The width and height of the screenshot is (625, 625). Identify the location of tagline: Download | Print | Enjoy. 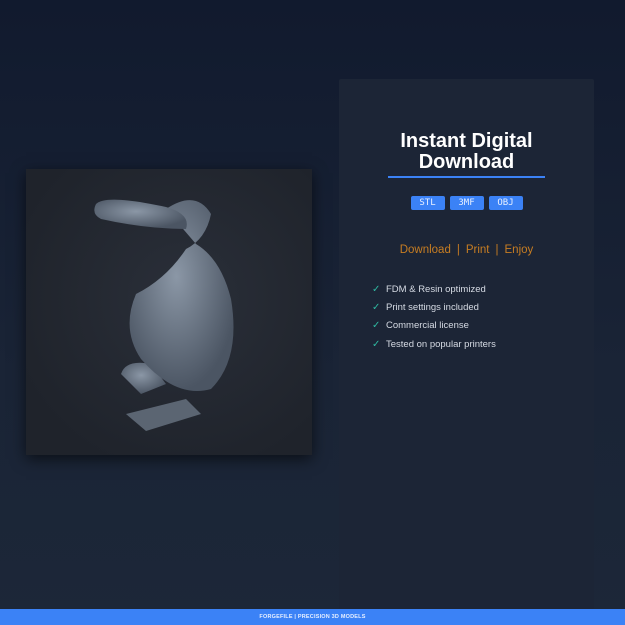
(466, 250).